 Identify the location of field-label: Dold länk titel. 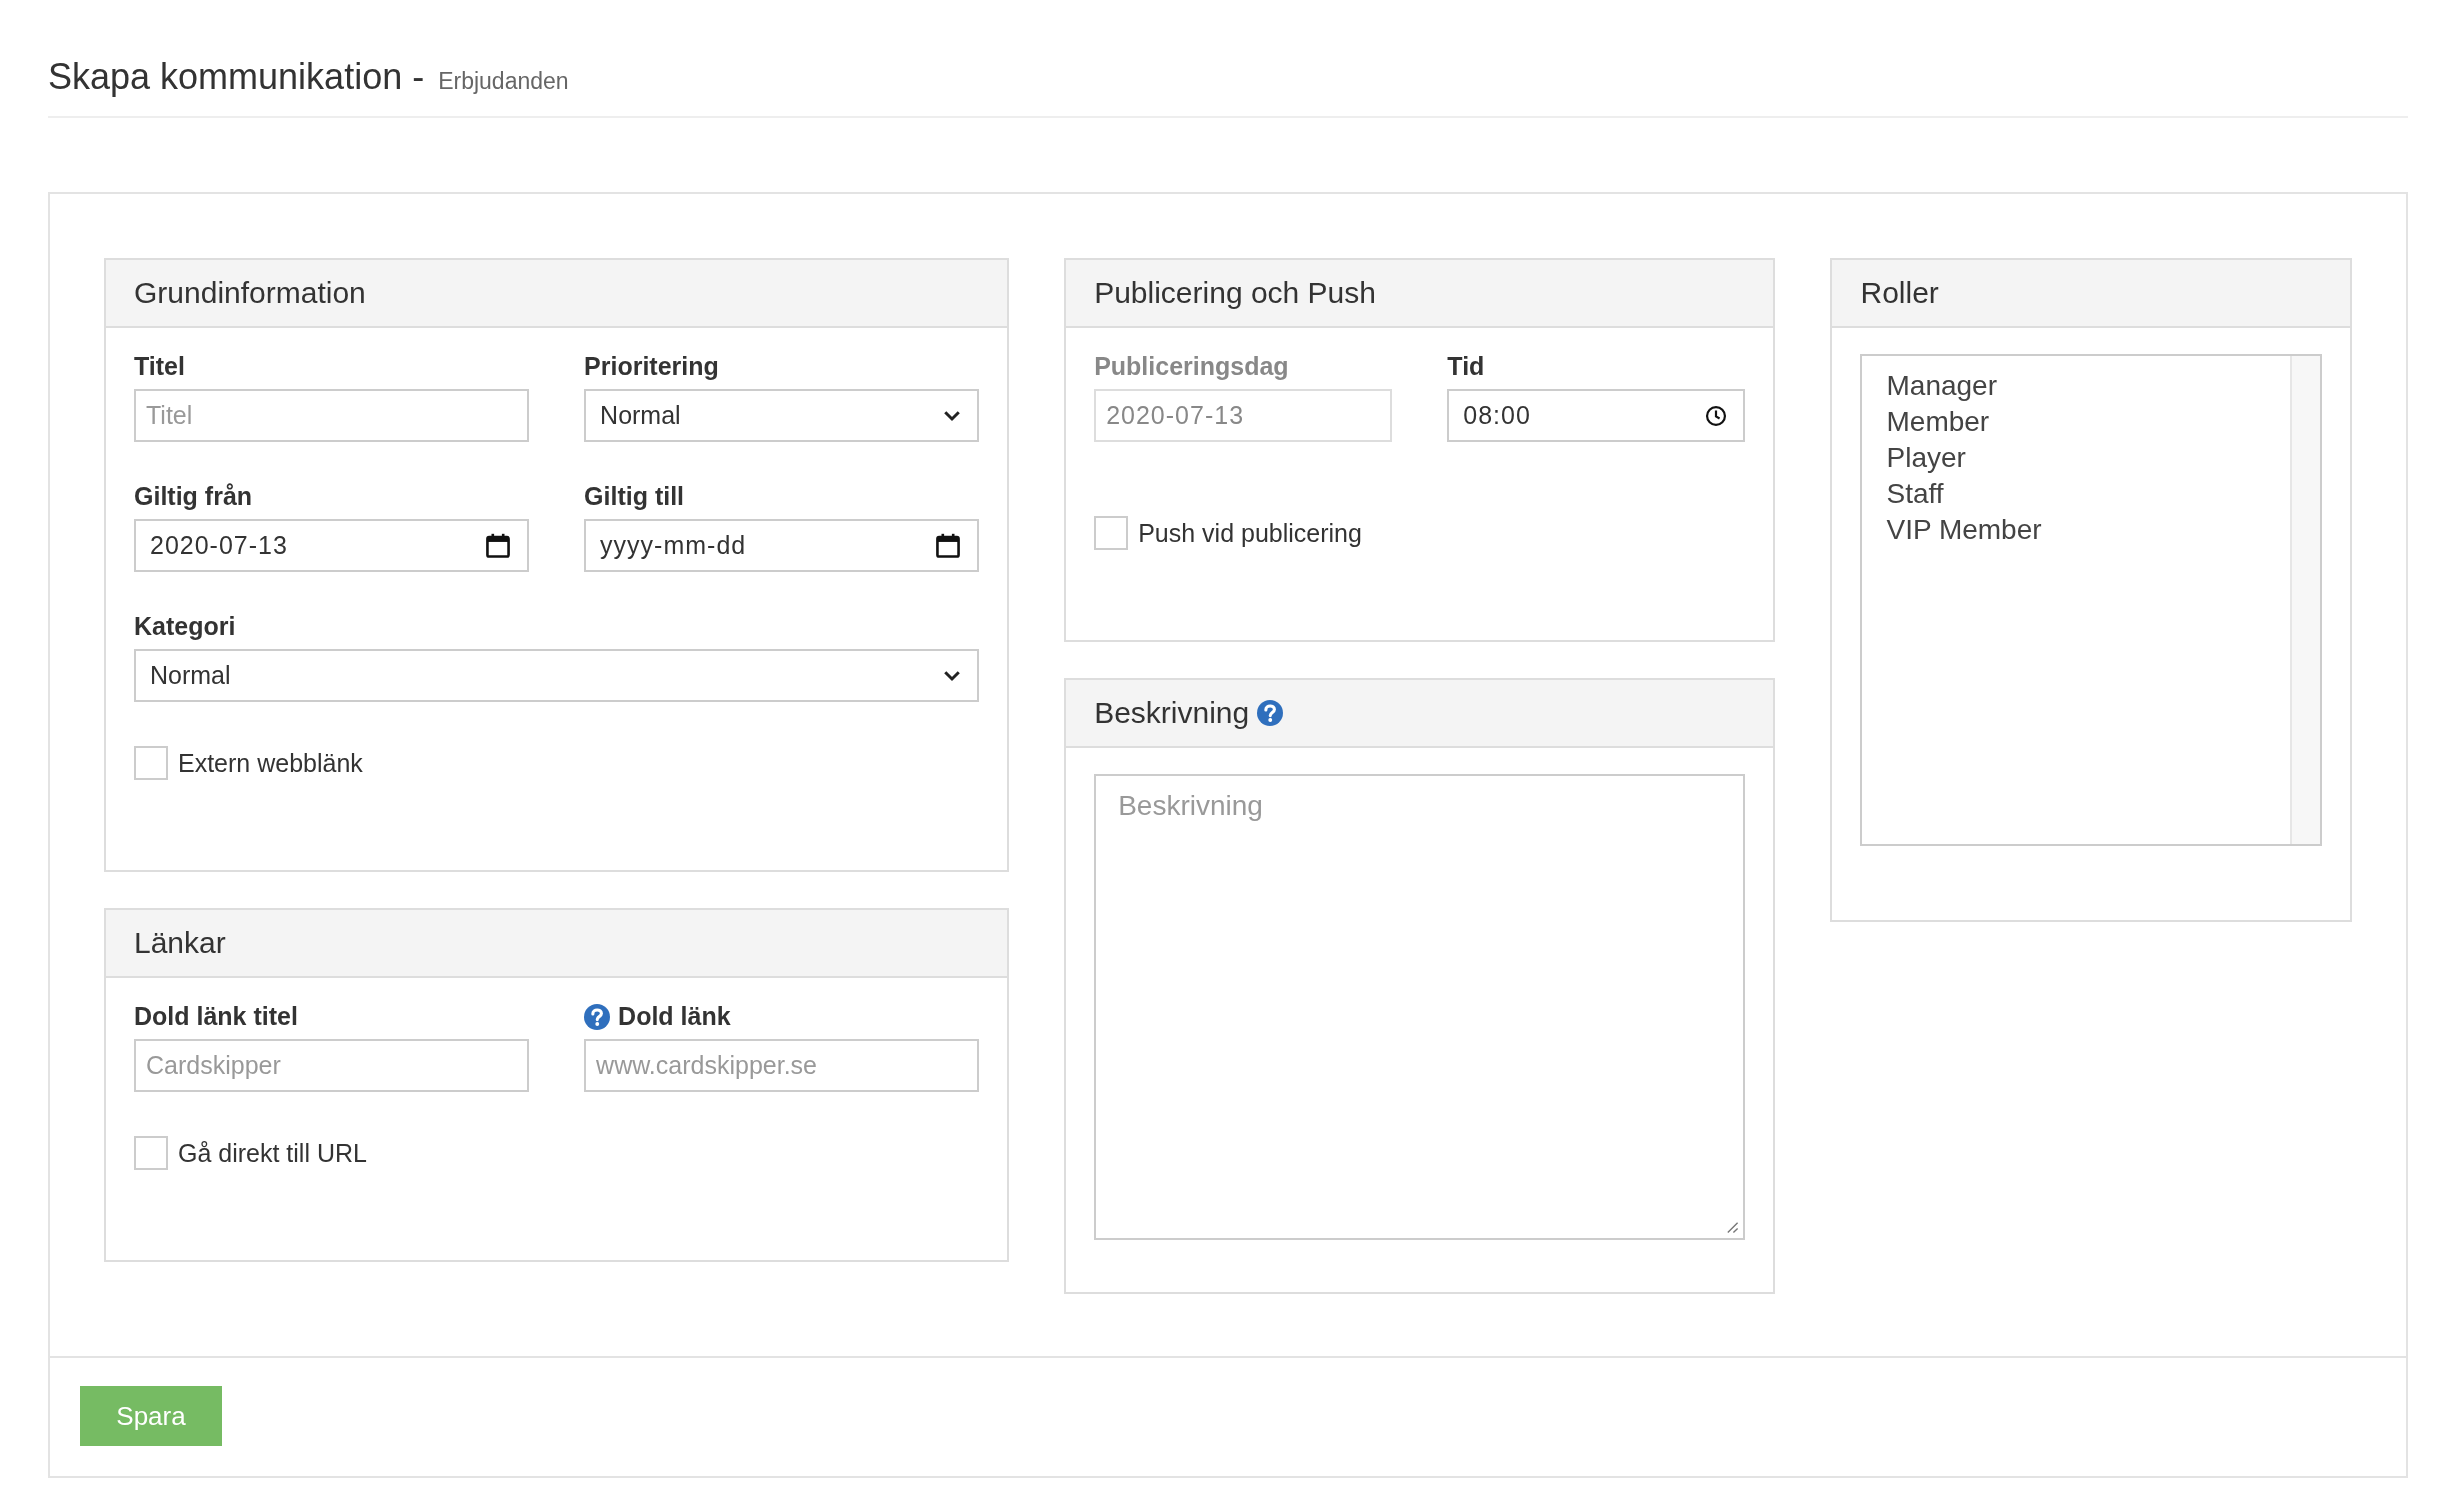
(216, 1016).